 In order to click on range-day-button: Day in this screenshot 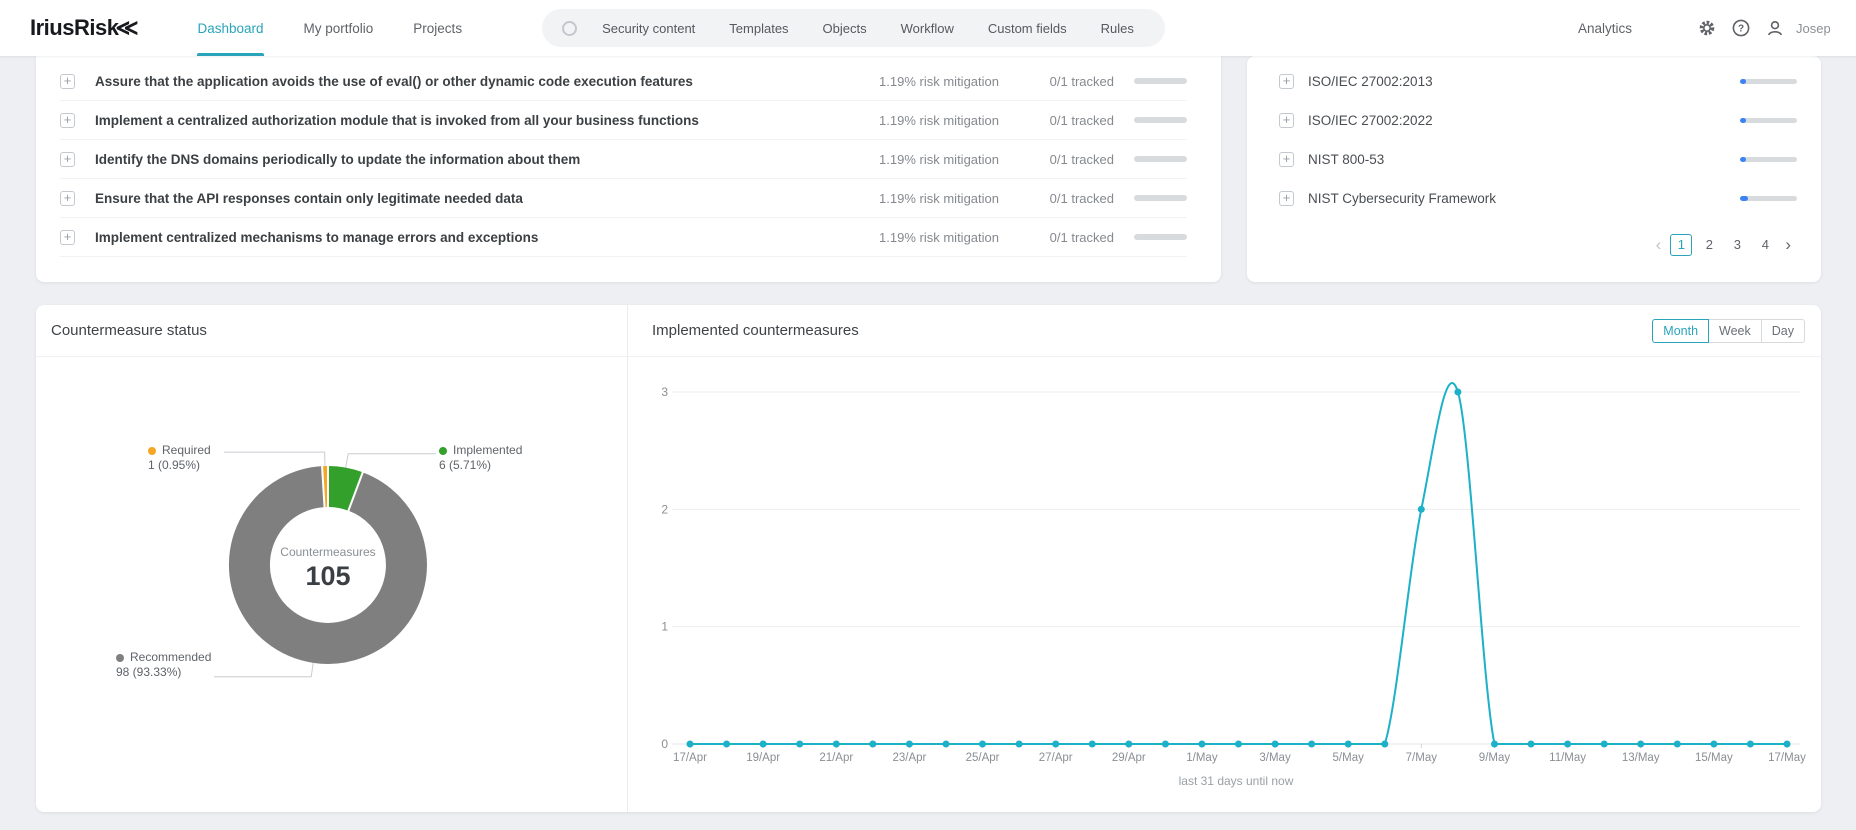, I will do `click(1782, 330)`.